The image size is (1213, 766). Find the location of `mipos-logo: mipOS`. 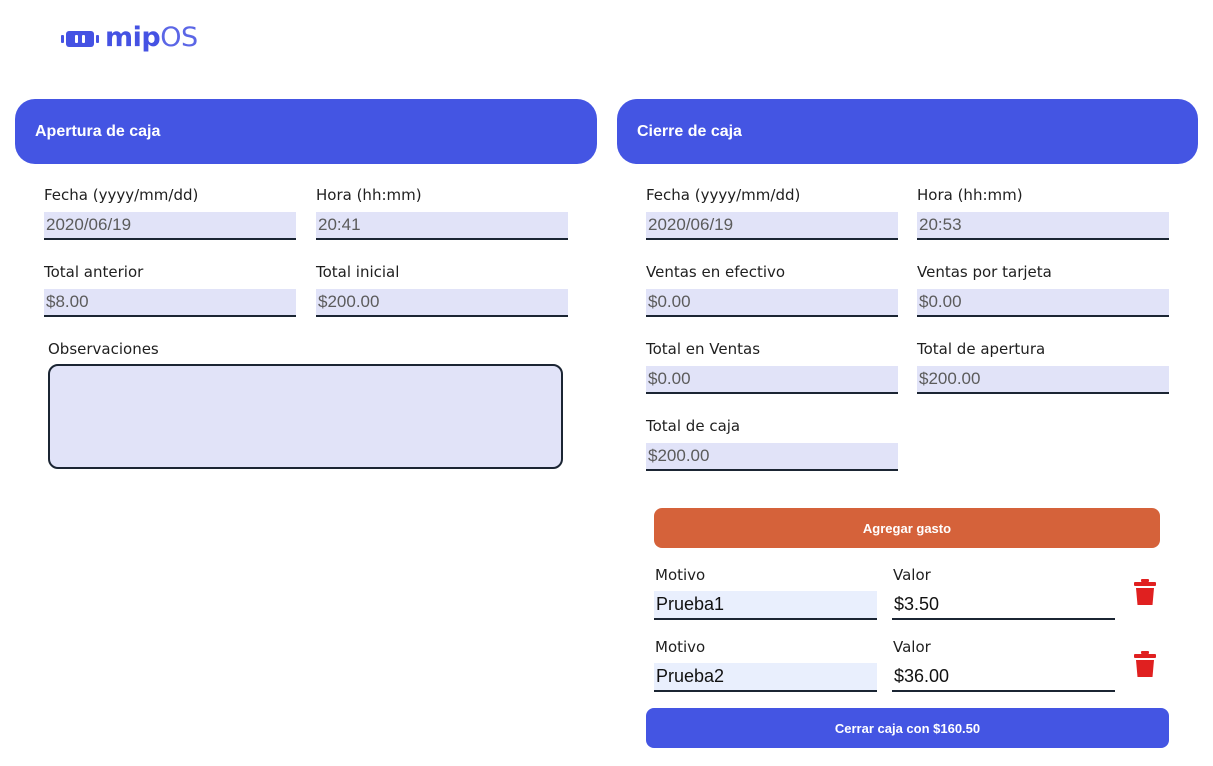

mipos-logo: mipOS is located at coordinates (129, 38).